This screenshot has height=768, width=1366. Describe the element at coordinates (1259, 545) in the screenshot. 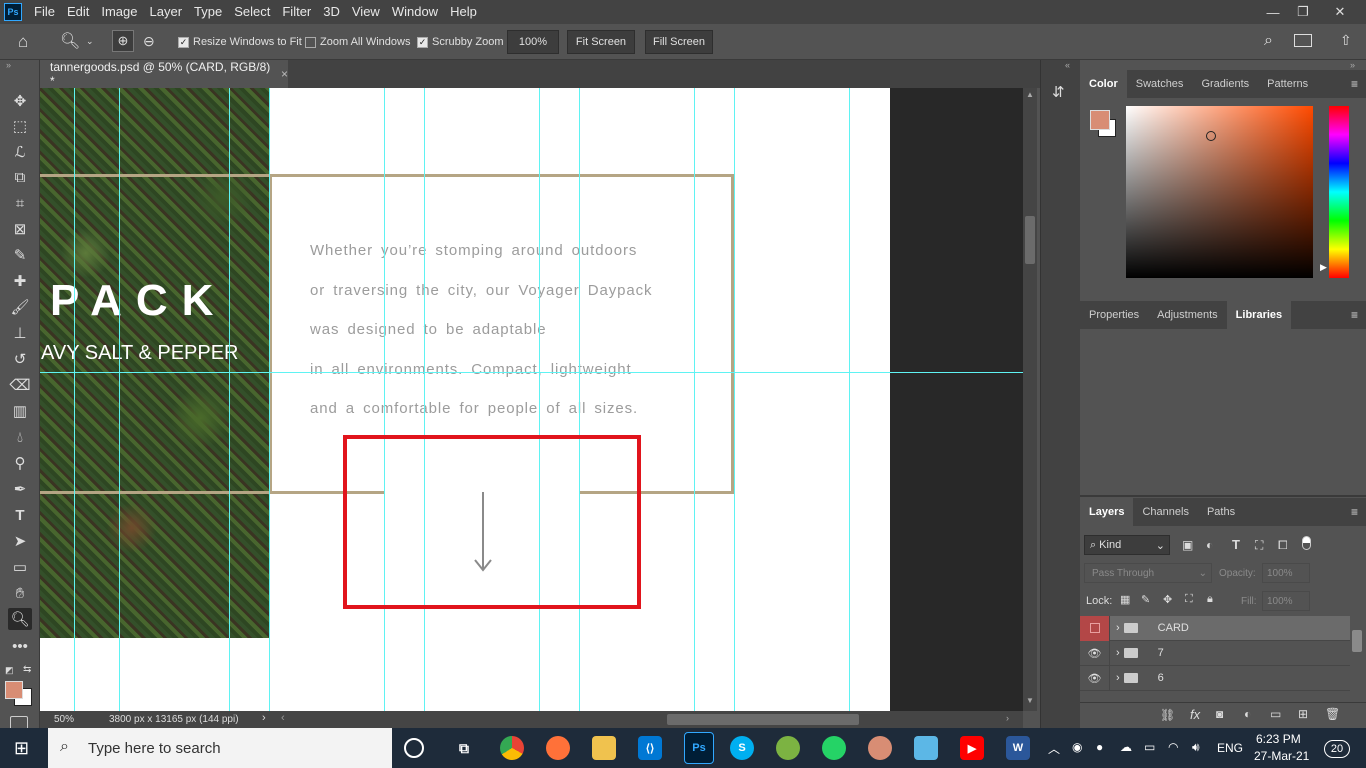

I see `shape-layer-filter-icon: ⛶` at that location.